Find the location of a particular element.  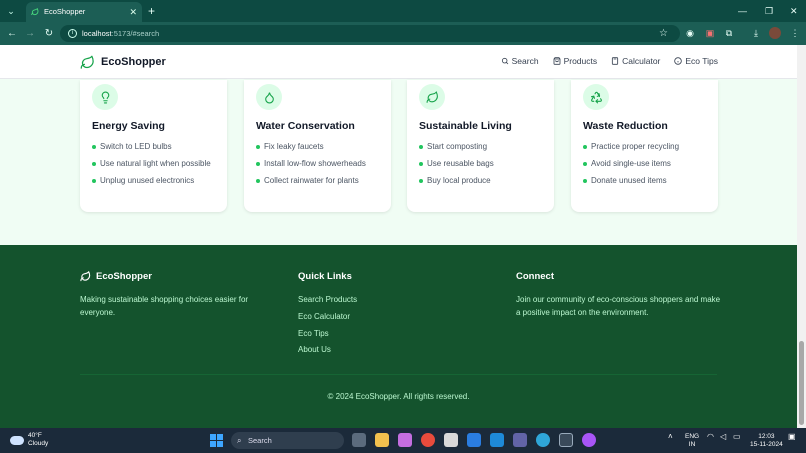

weather-condition: Cloudy is located at coordinates (38, 443).